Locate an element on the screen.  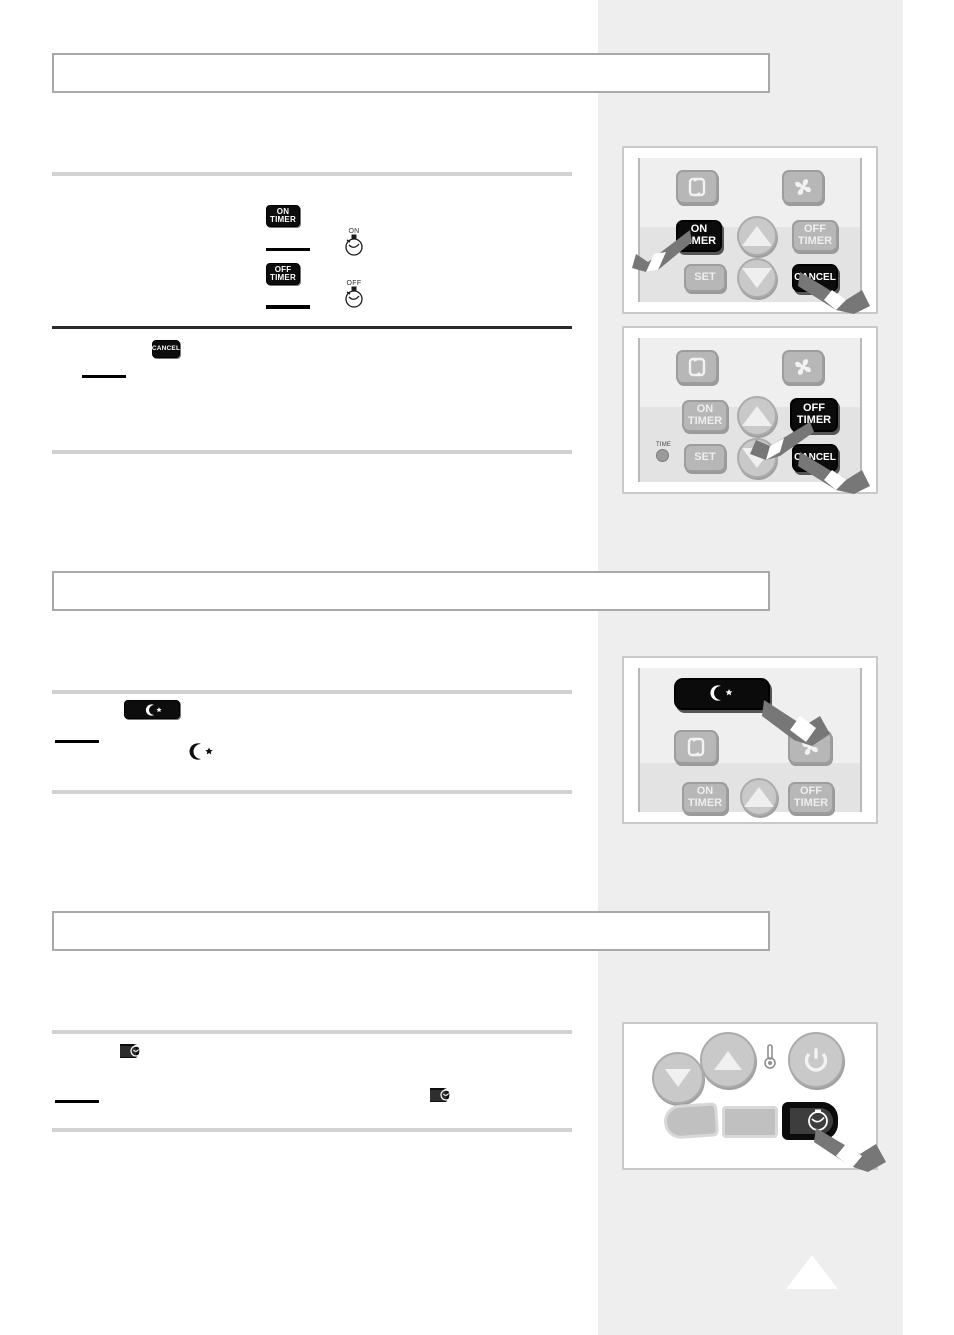
set-button: SET is located at coordinates (705, 458).